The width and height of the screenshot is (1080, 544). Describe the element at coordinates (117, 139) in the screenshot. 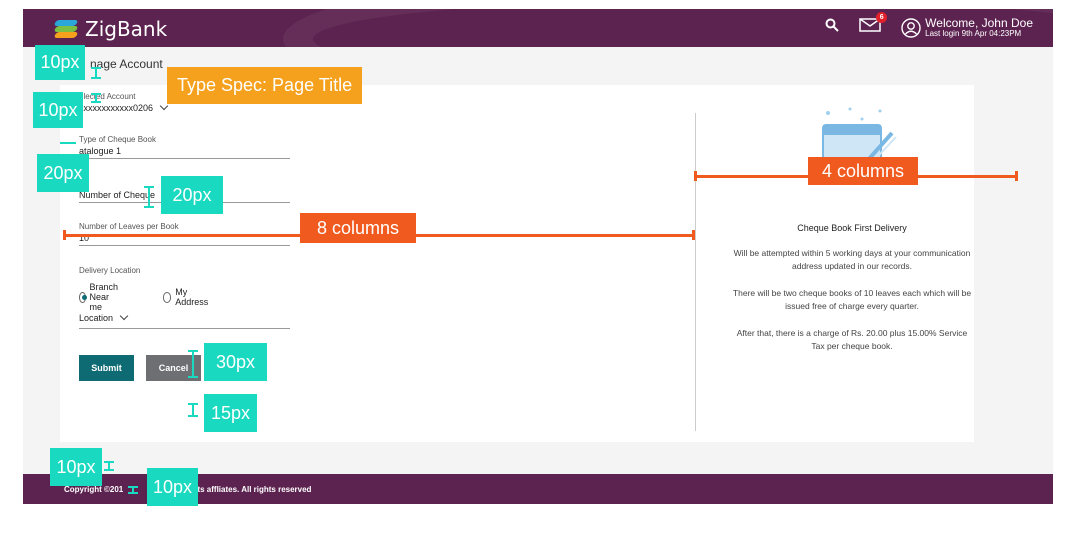

I see `cheque-type-label: Type of Cheque Book` at that location.